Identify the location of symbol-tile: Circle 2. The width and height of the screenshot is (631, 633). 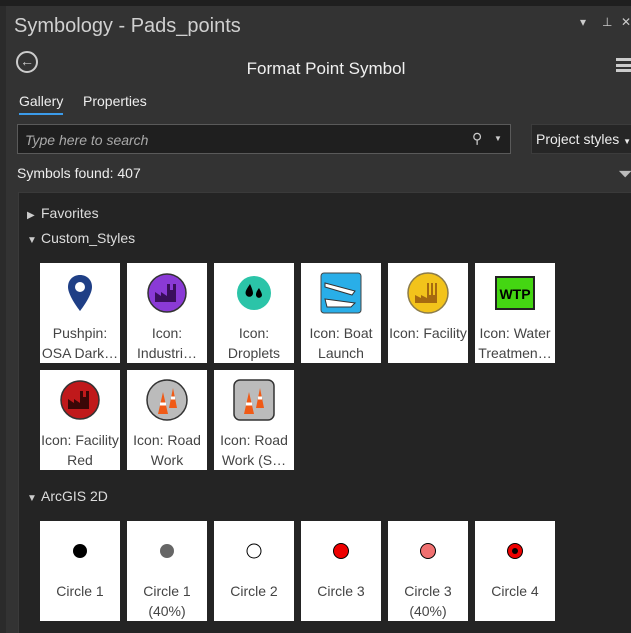
(254, 571).